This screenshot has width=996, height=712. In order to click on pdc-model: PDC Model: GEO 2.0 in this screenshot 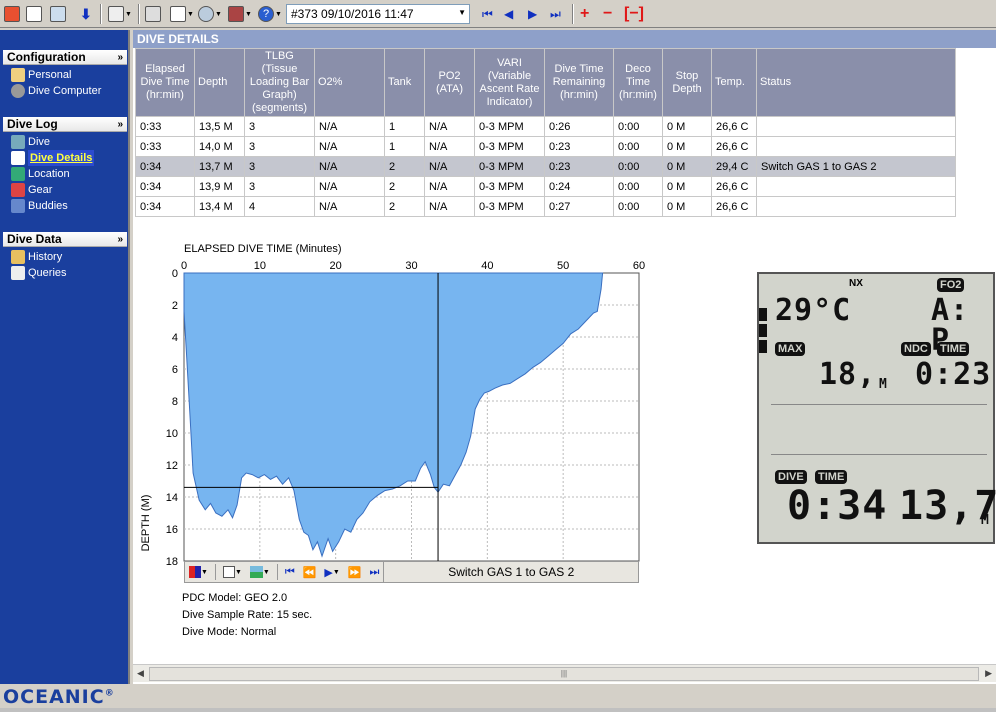, I will do `click(235, 598)`.